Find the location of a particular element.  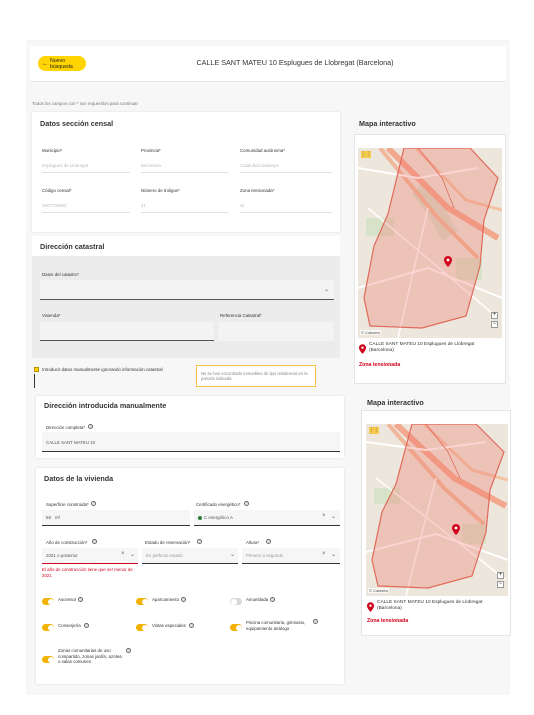

toggle-aparcamiento is located at coordinates (142, 601).